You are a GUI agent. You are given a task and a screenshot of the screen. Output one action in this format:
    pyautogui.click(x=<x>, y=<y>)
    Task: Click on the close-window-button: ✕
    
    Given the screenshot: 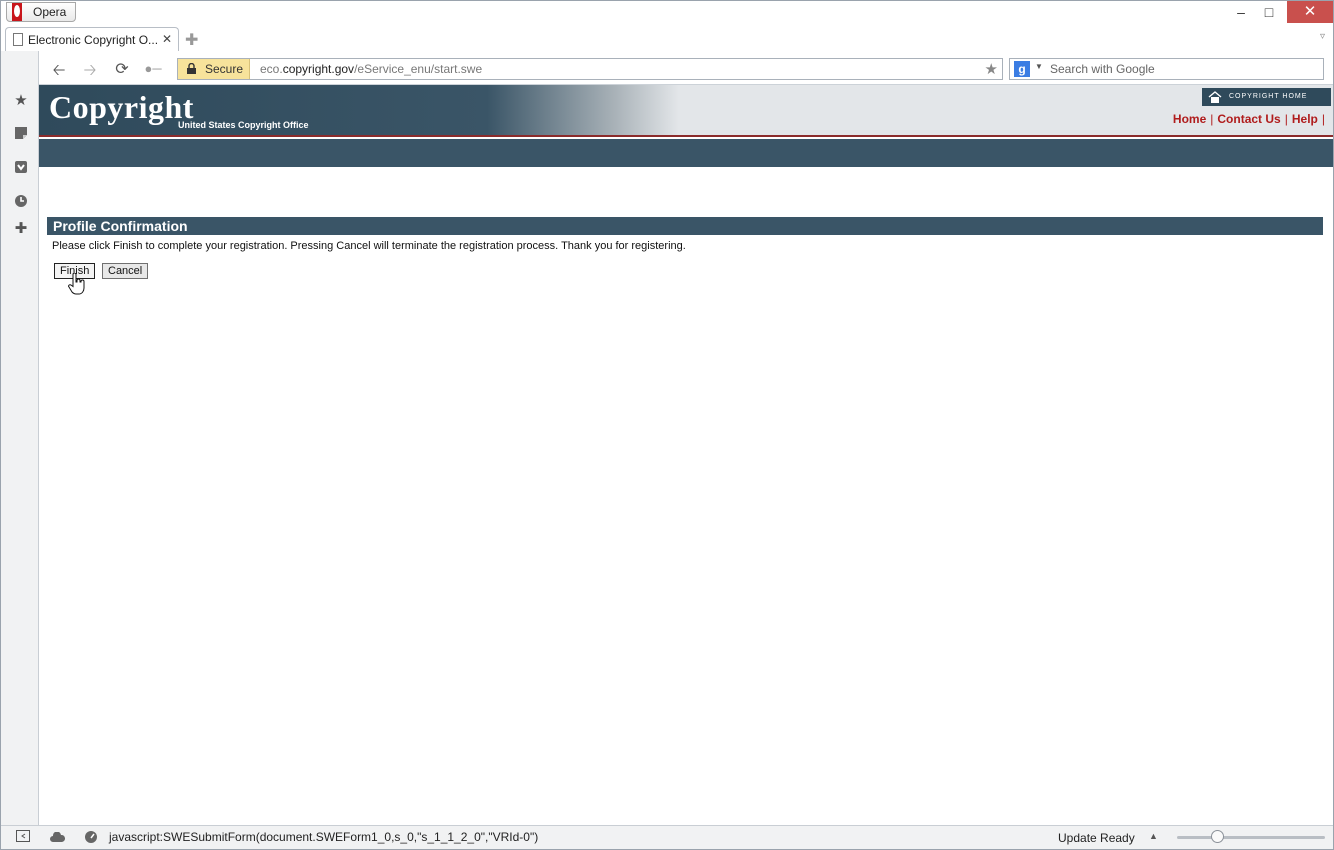 What is the action you would take?
    pyautogui.click(x=1310, y=12)
    